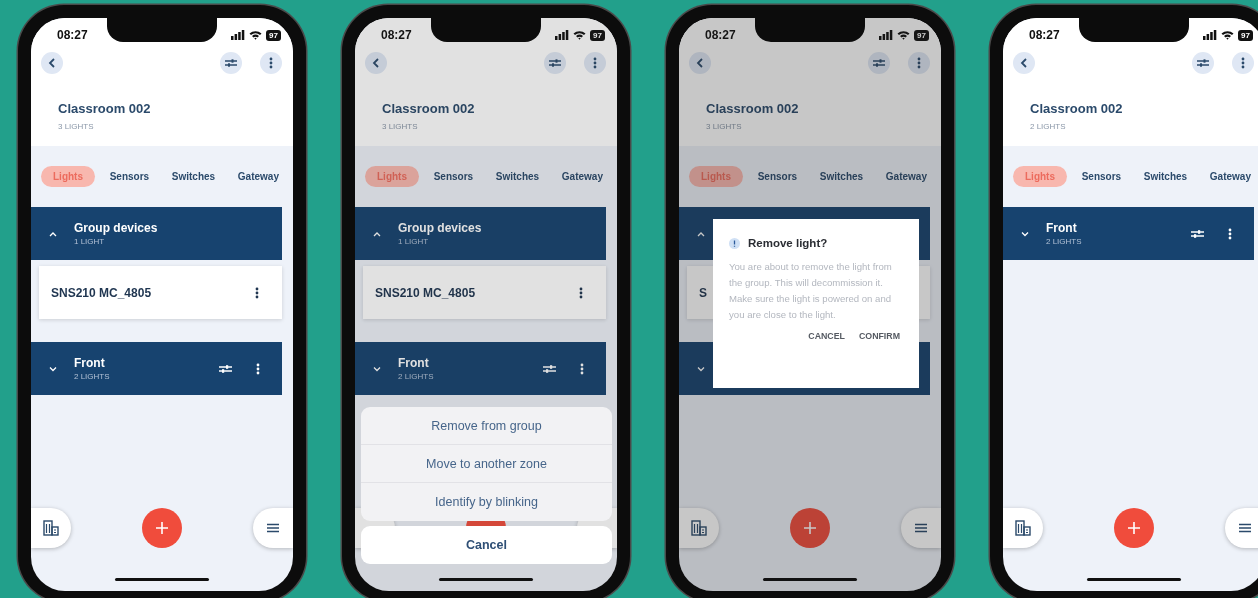  Describe the element at coordinates (879, 336) in the screenshot. I see `dialog-button: CONFIRM` at that location.